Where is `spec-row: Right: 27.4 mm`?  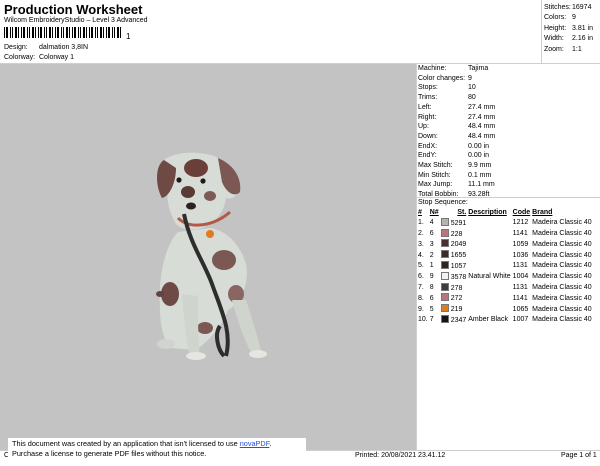 spec-row: Right: 27.4 mm is located at coordinates (457, 117).